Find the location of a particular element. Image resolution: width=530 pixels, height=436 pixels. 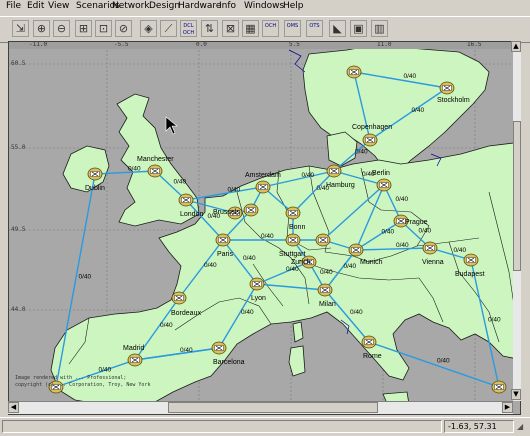

city-label: Stockholm is located at coordinates (453, 100).